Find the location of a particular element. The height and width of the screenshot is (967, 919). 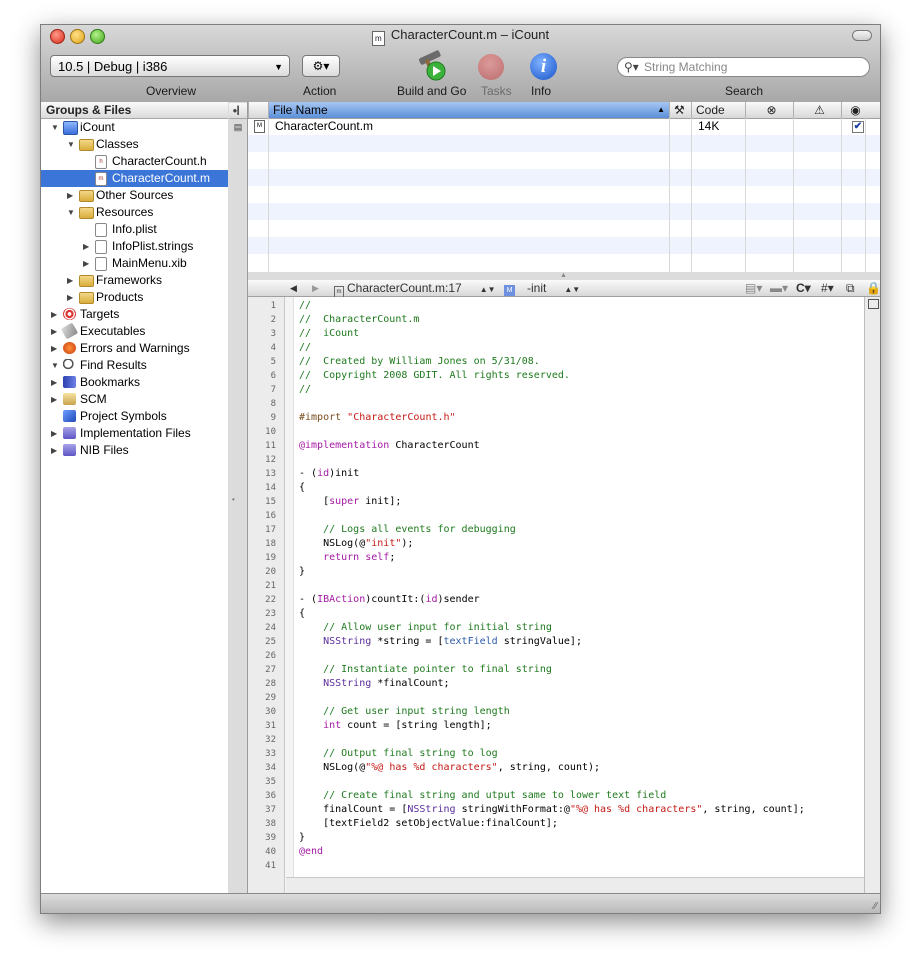

file-history-popup: m CharacterCount.m:17 ▲▼ is located at coordinates (415, 289).